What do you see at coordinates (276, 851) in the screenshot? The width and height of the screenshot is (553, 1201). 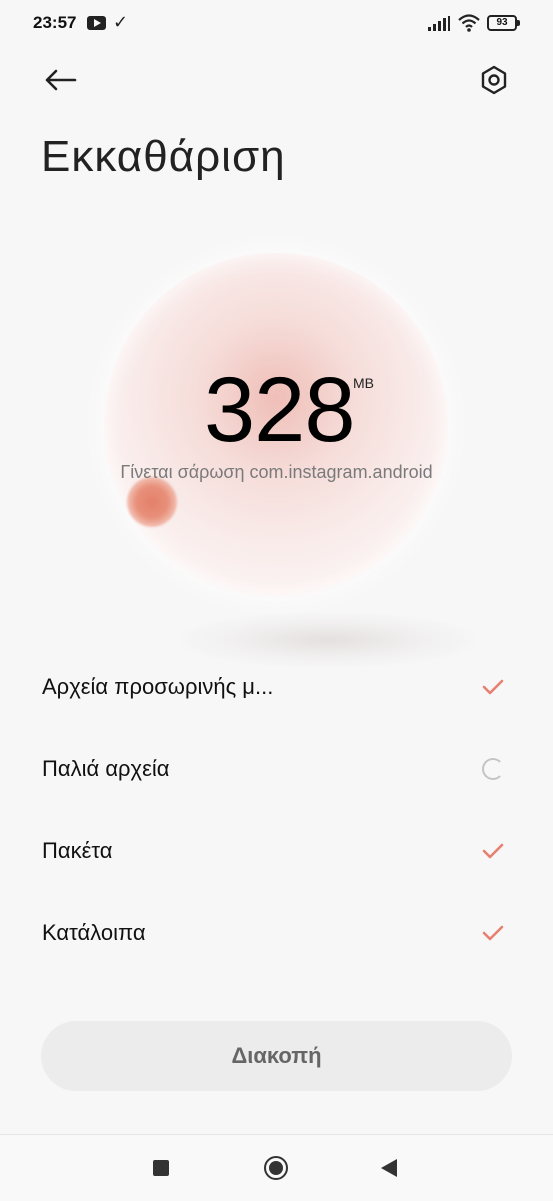 I see `list-item-packages: Πακέτα` at bounding box center [276, 851].